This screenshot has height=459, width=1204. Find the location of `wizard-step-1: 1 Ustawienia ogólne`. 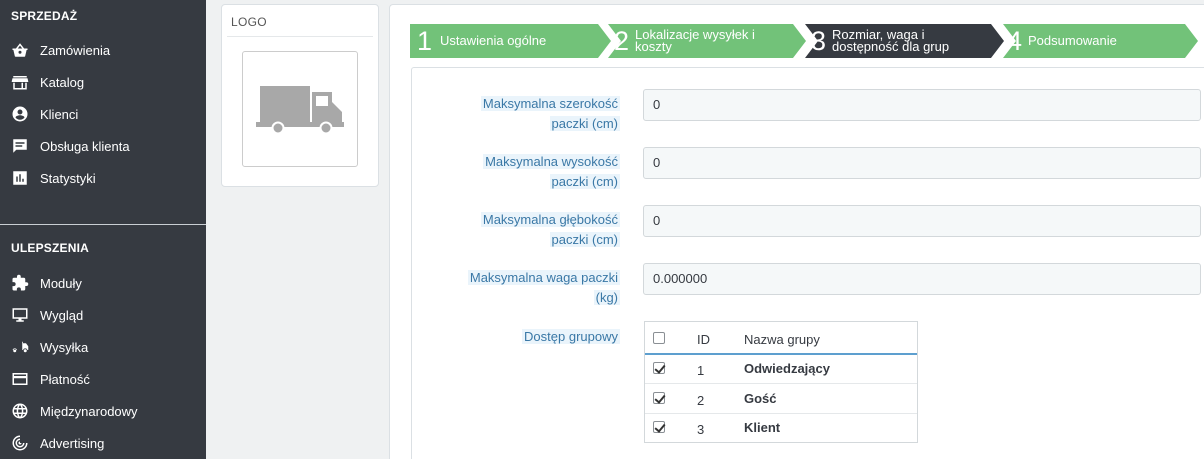

wizard-step-1: 1 Ustawienia ogólne is located at coordinates (510, 41).